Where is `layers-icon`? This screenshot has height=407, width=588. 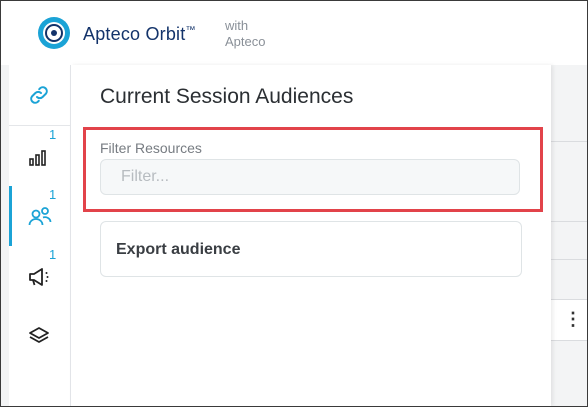
layers-icon is located at coordinates (39, 335).